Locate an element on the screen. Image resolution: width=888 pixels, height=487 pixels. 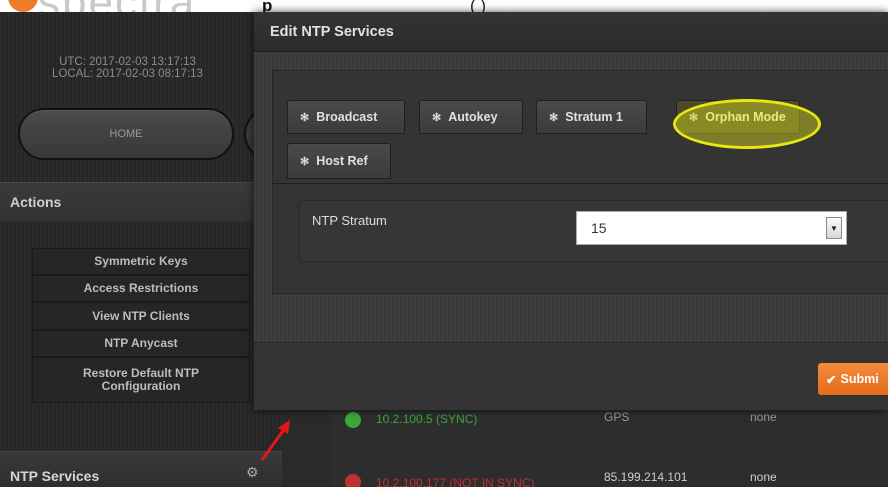
tab-label: Orphan Mode is located at coordinates (745, 117).